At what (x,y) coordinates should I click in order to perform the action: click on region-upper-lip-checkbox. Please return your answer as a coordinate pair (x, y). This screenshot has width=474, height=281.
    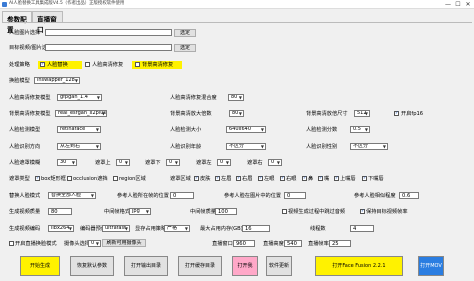
    Looking at the image, I should click on (336, 178).